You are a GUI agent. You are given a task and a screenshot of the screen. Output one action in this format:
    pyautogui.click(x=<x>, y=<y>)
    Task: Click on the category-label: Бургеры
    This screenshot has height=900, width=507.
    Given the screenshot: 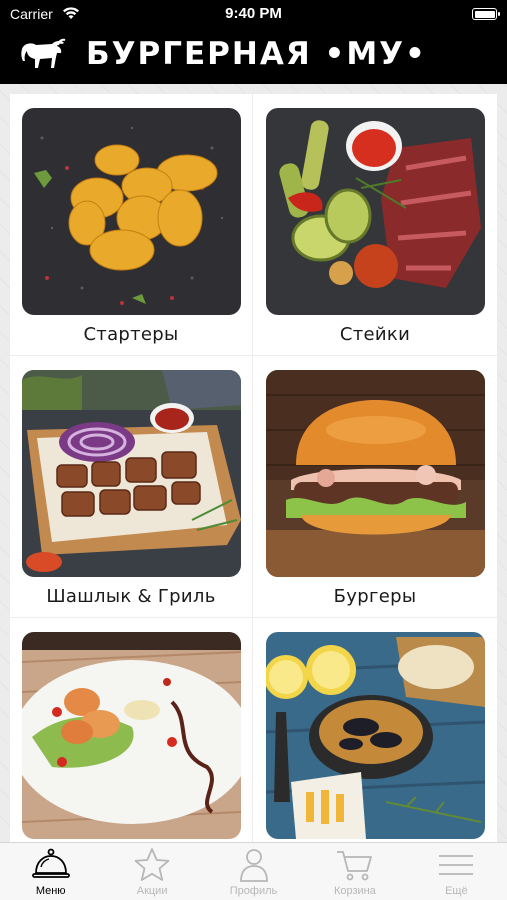 What is the action you would take?
    pyautogui.click(x=375, y=596)
    